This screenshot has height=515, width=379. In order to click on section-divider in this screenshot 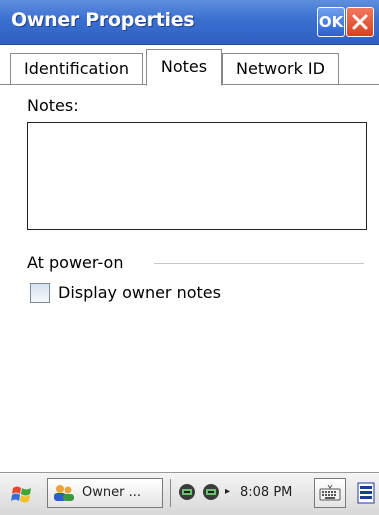, I will do `click(259, 263)`.